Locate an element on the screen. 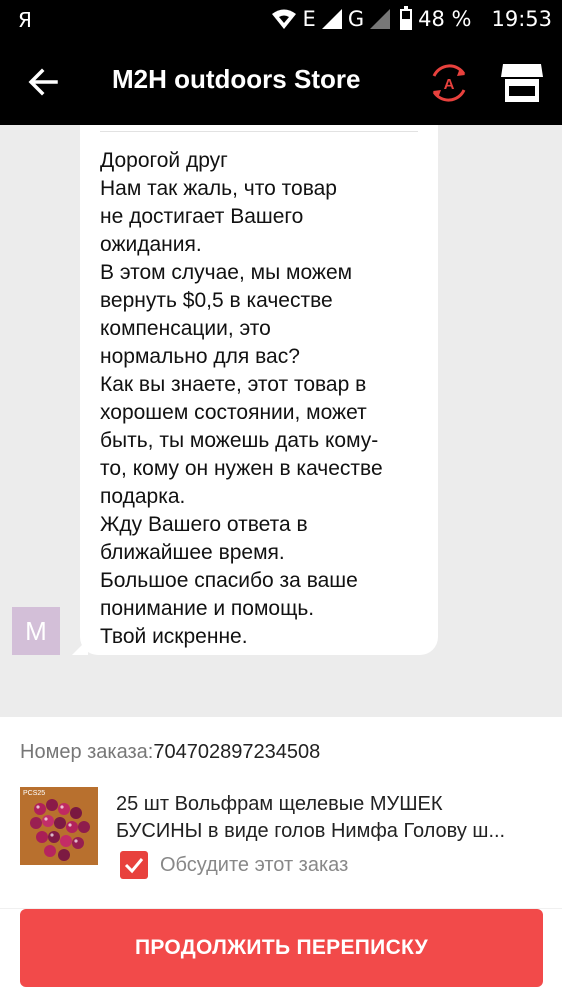 This screenshot has height=1000, width=562. message-line: ближайшее время. is located at coordinates (192, 552).